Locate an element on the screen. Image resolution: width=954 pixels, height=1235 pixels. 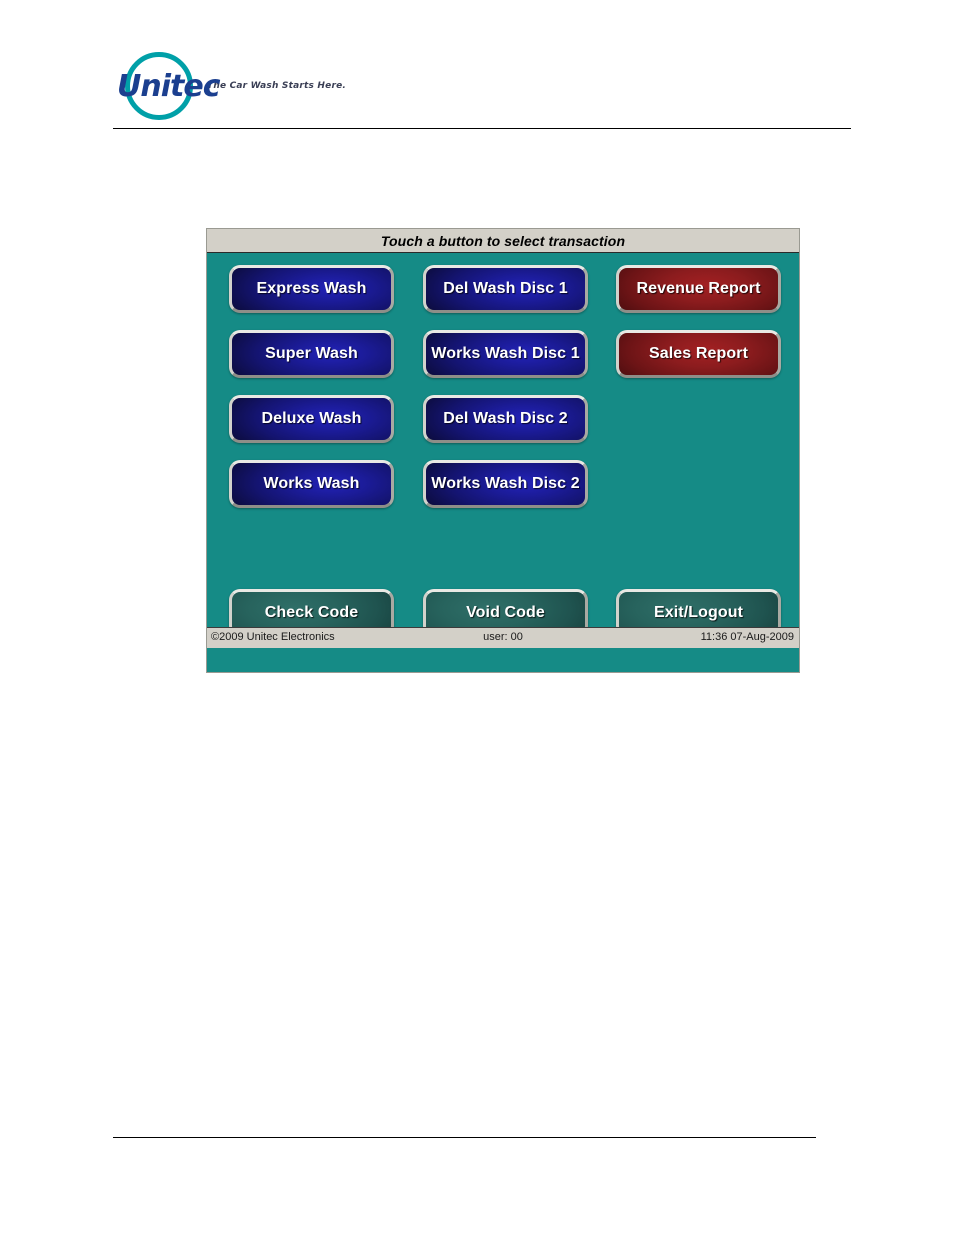
pos-titlebar: Touch a button to select transaction is located at coordinates (503, 241).